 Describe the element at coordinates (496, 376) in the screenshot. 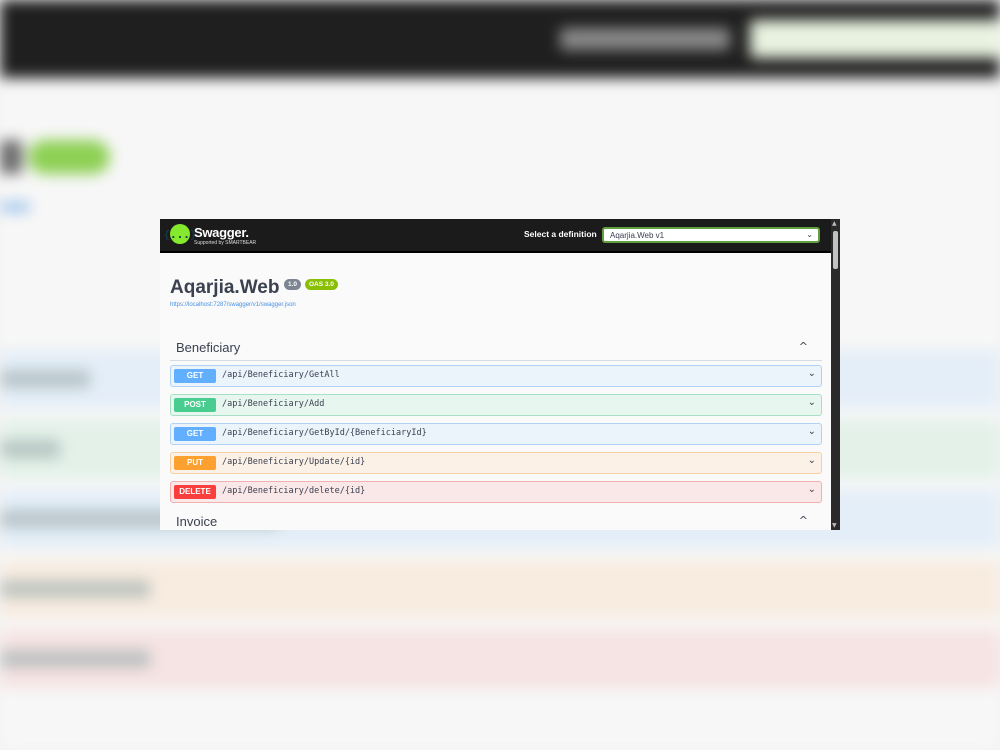

I see `operation-get-getall: GET /api/Beneficiary/GetAll ⌄` at that location.